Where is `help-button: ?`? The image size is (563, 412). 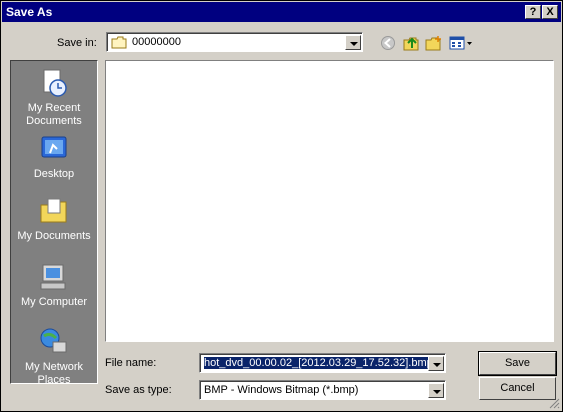
help-button: ? is located at coordinates (533, 12).